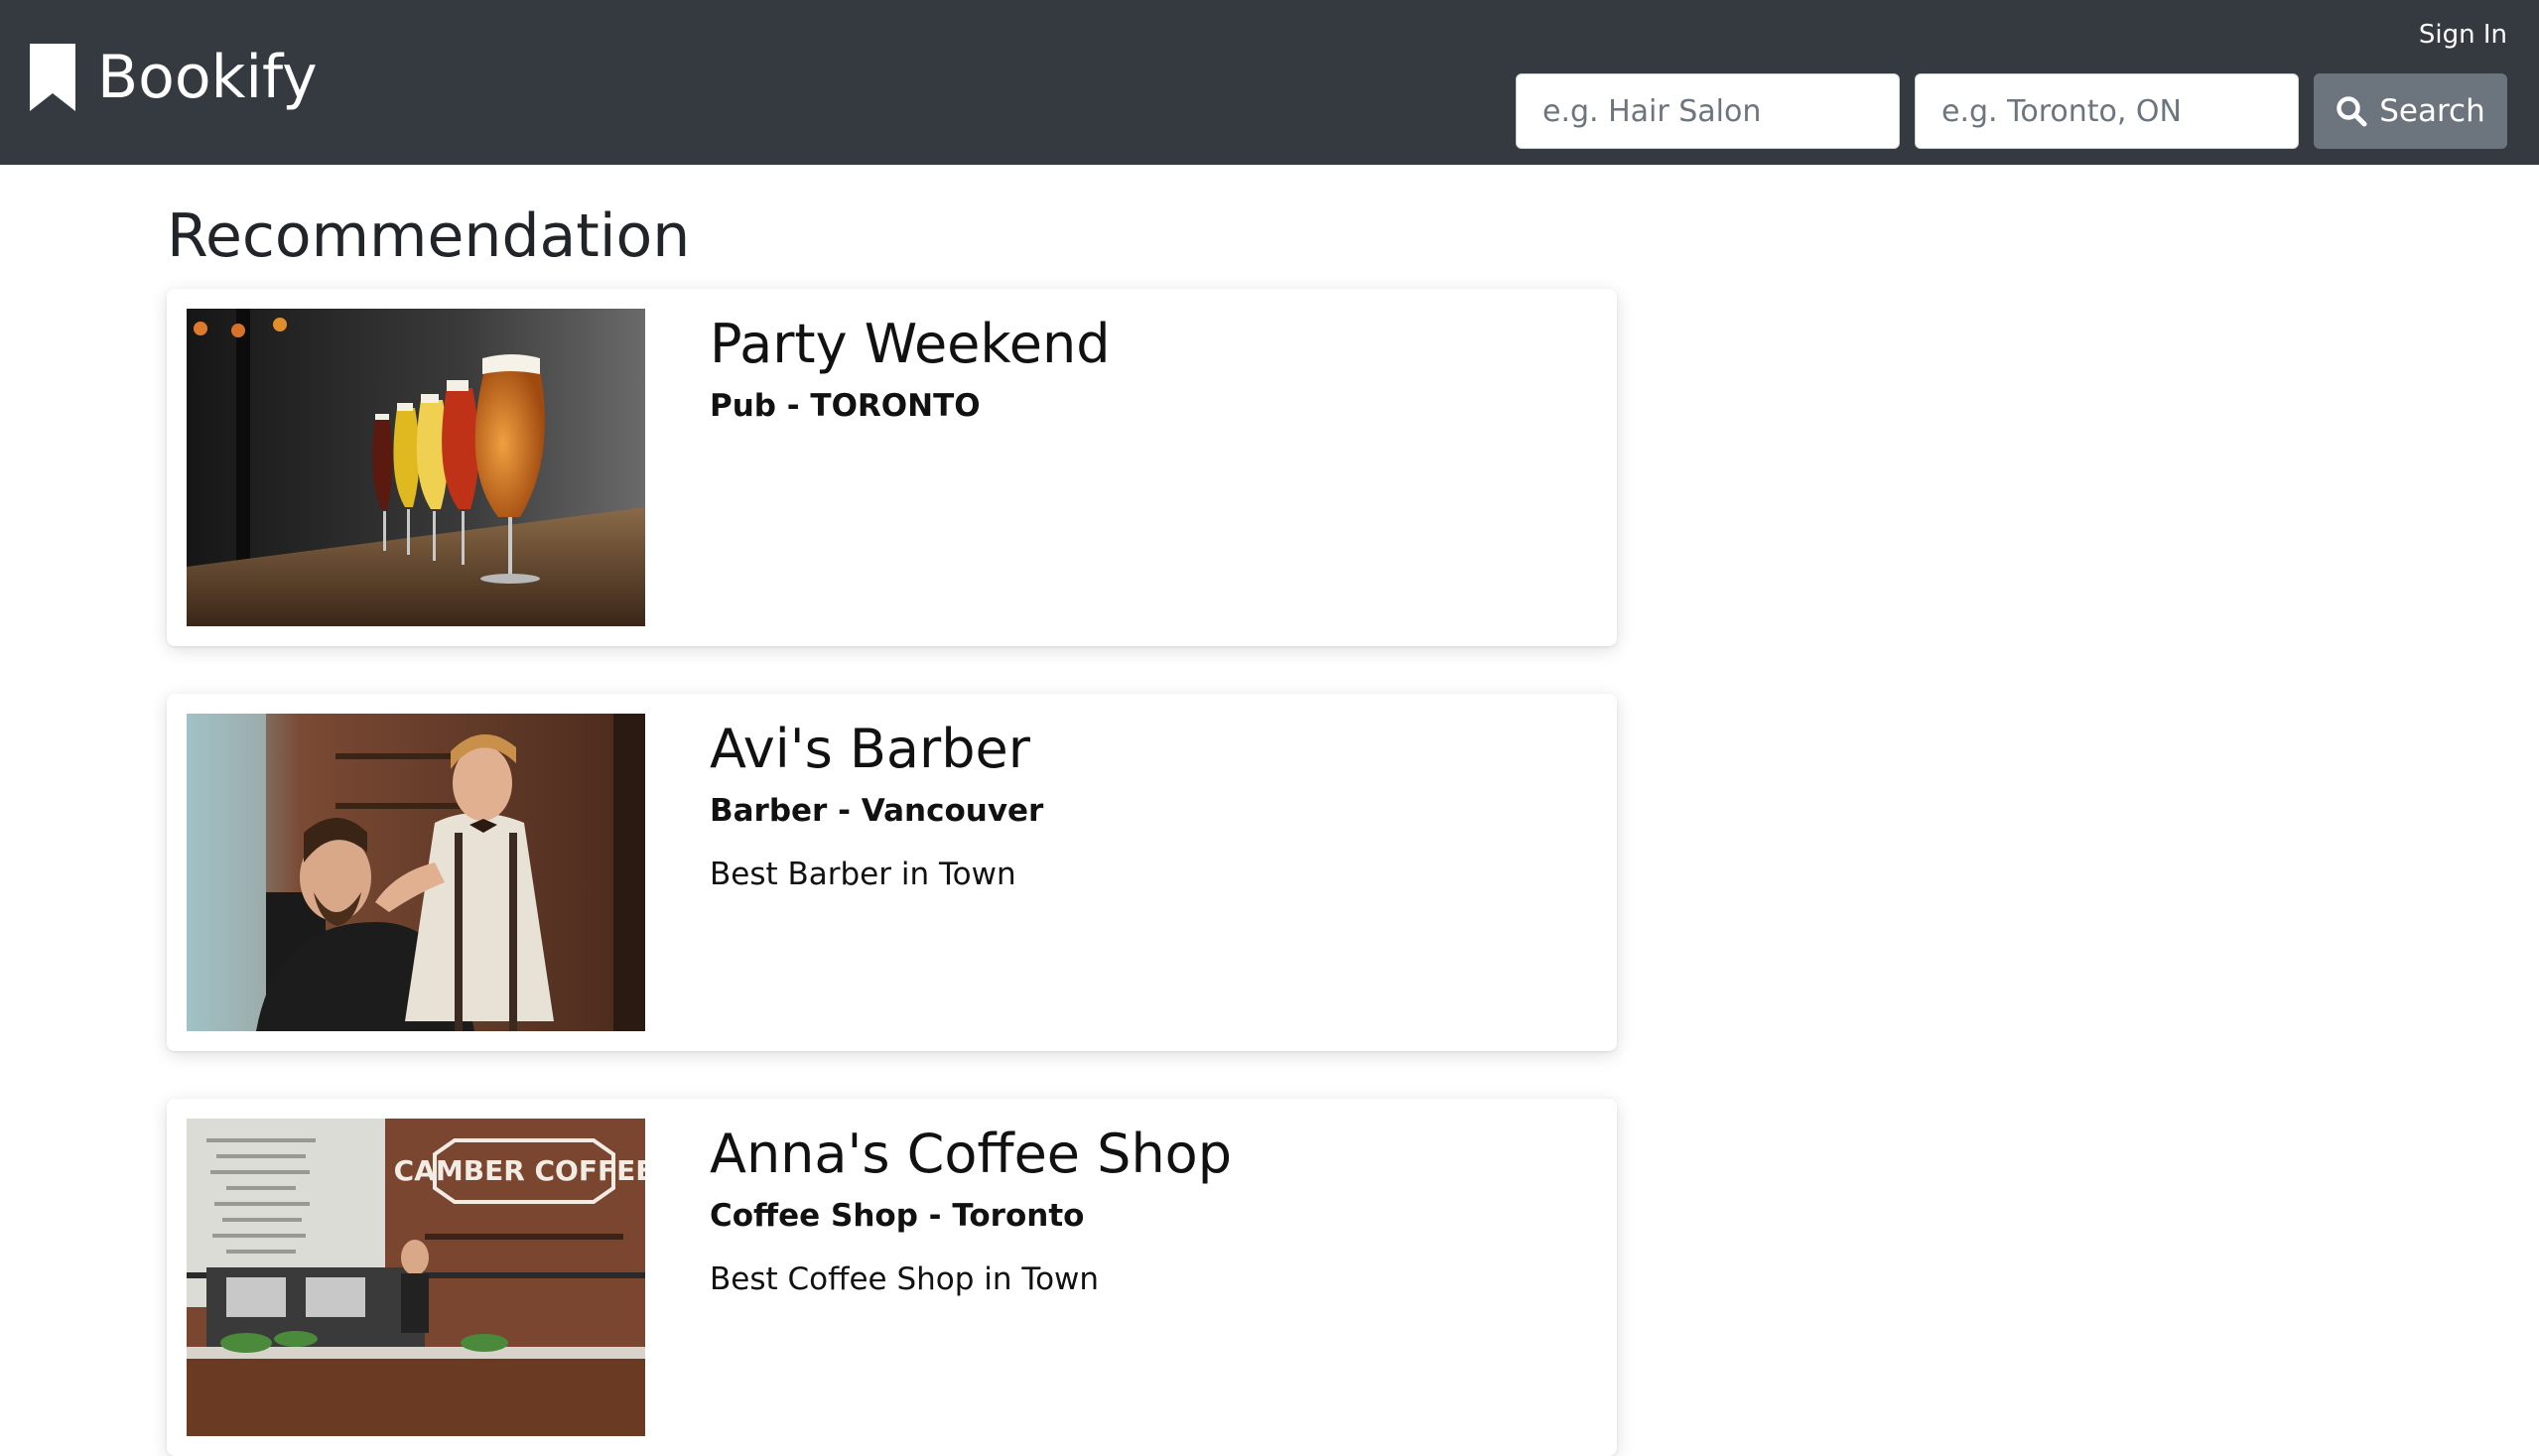  What do you see at coordinates (1148, 344) in the screenshot?
I see `business-name: Party Weekend` at bounding box center [1148, 344].